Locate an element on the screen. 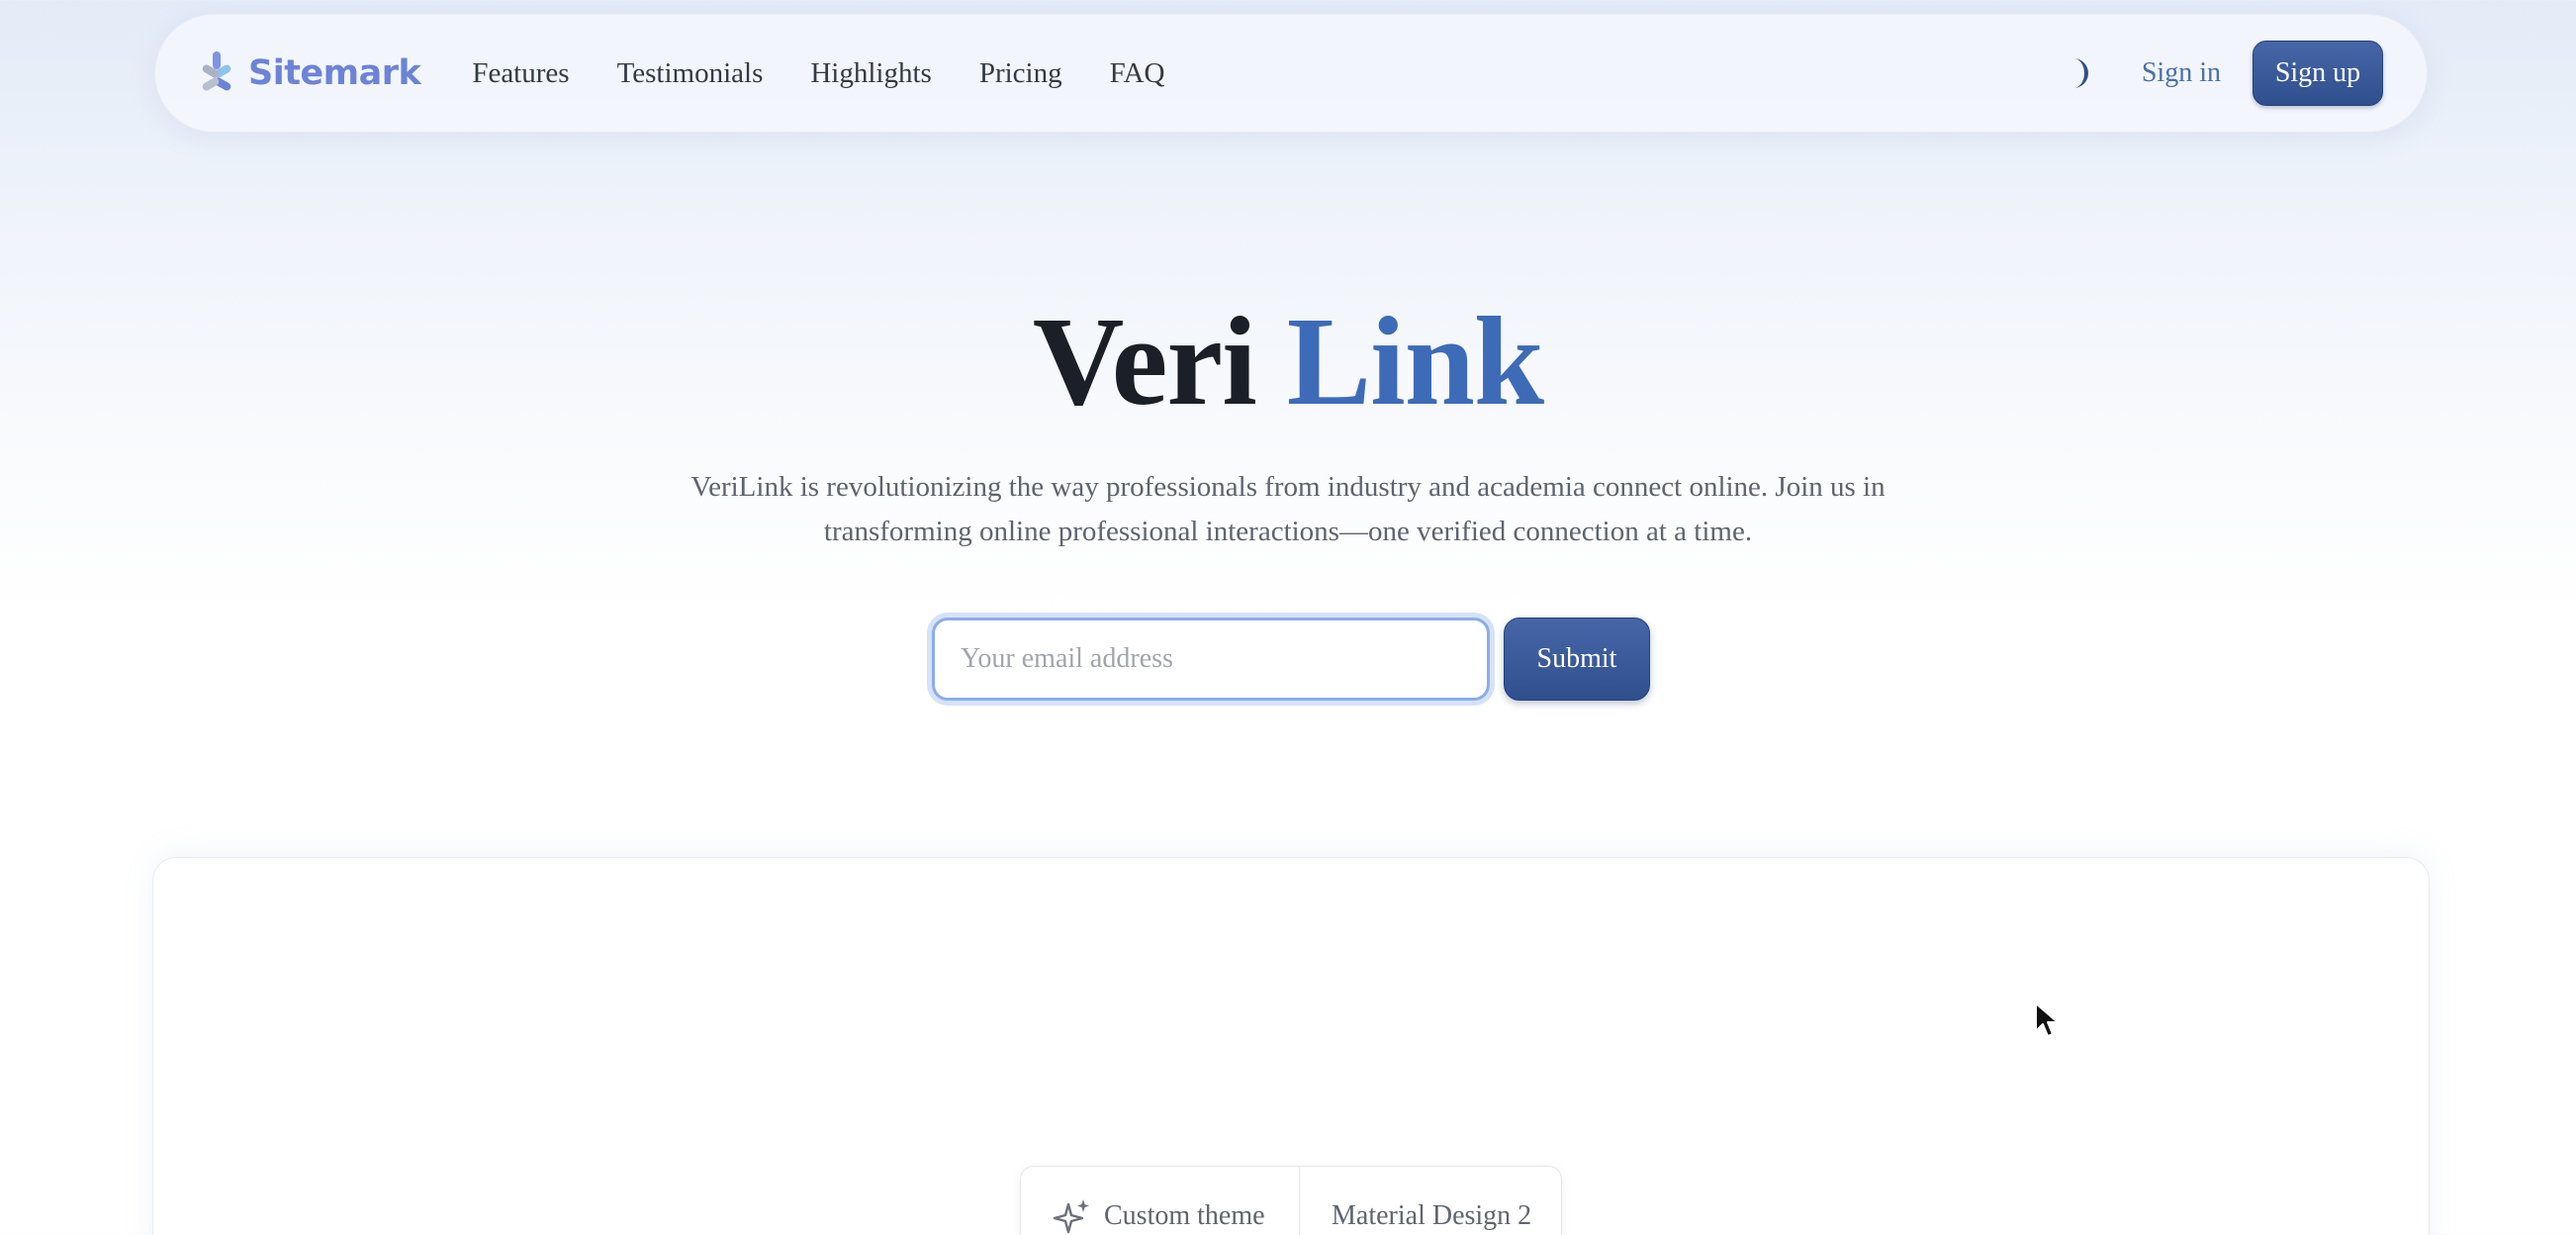 The height and width of the screenshot is (1235, 2576). material-design-label: Material Design 2 is located at coordinates (1432, 1215).